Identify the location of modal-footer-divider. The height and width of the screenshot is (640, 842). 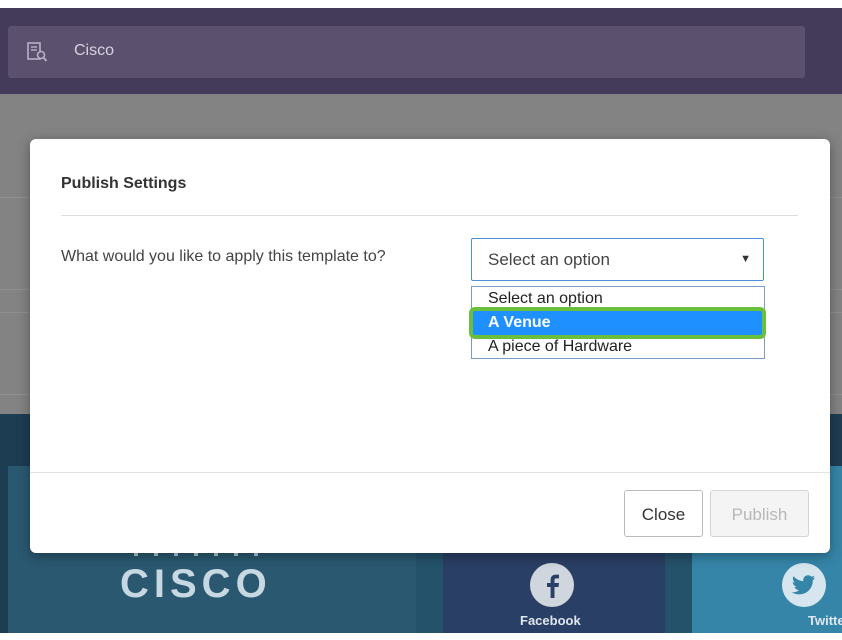
(430, 472).